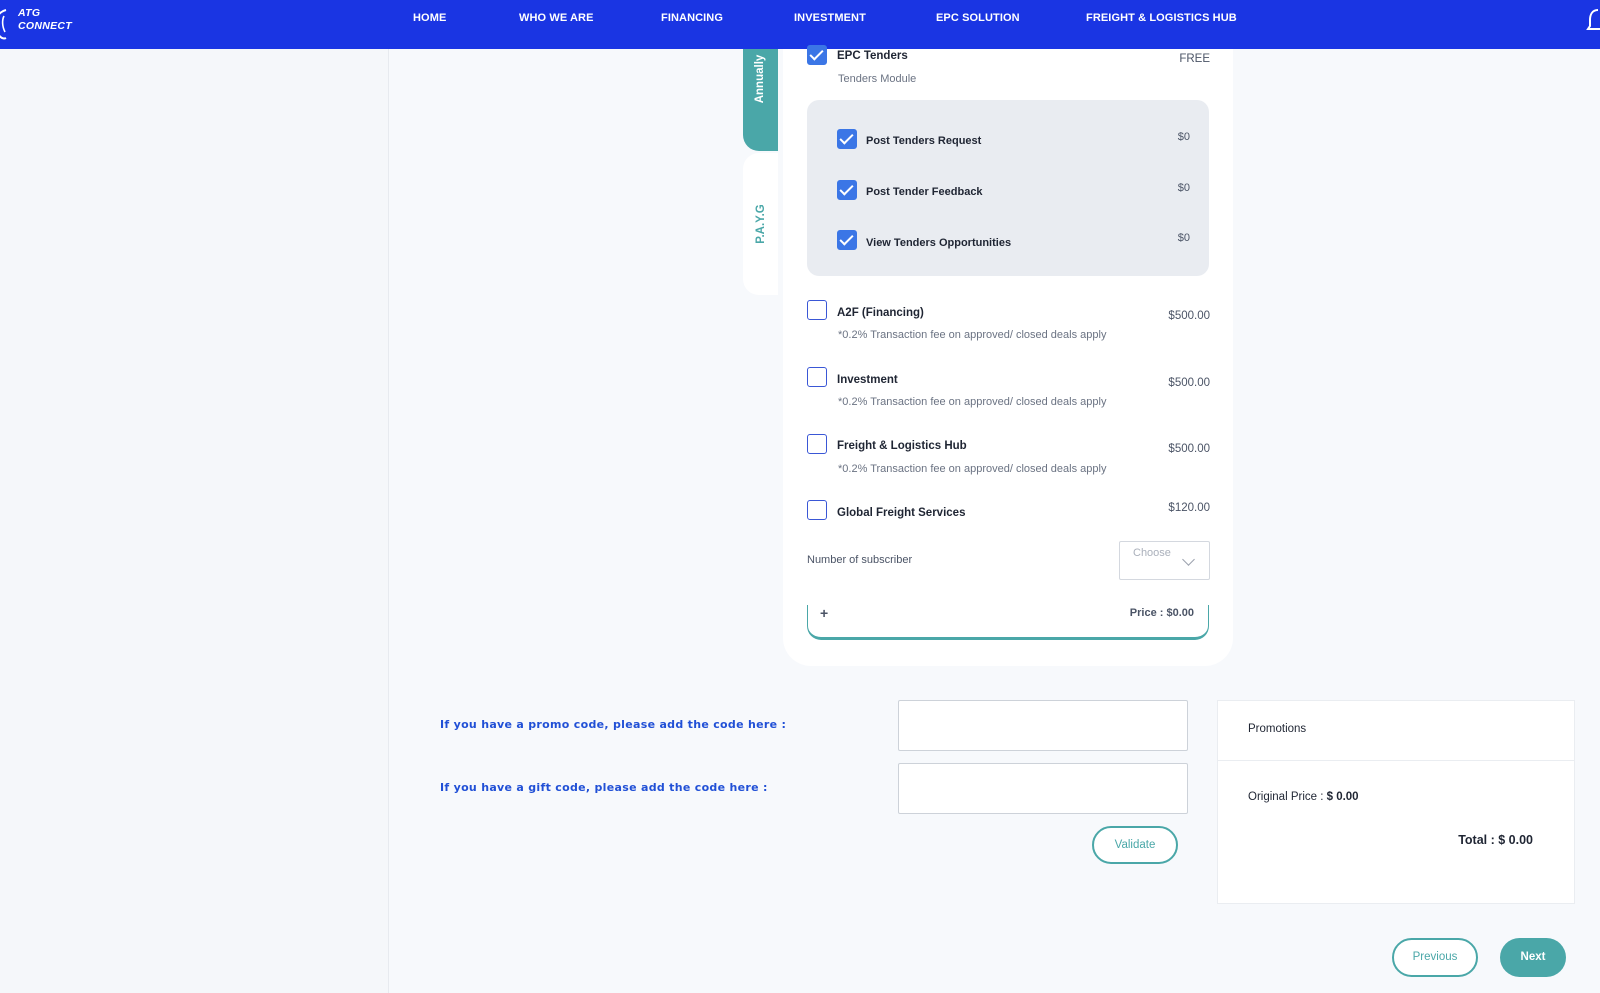 The width and height of the screenshot is (1600, 993). What do you see at coordinates (902, 446) in the screenshot?
I see `freight-logistics-hub-title: Freight & Logistics Hub` at bounding box center [902, 446].